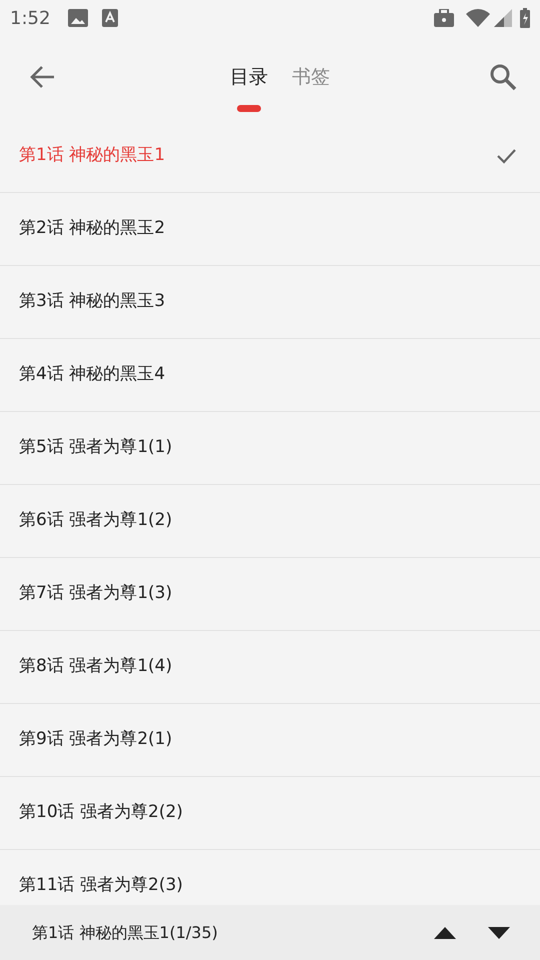 The width and height of the screenshot is (540, 960). What do you see at coordinates (270, 667) in the screenshot?
I see `chapter-item: 第8话 强者为尊1(4)` at bounding box center [270, 667].